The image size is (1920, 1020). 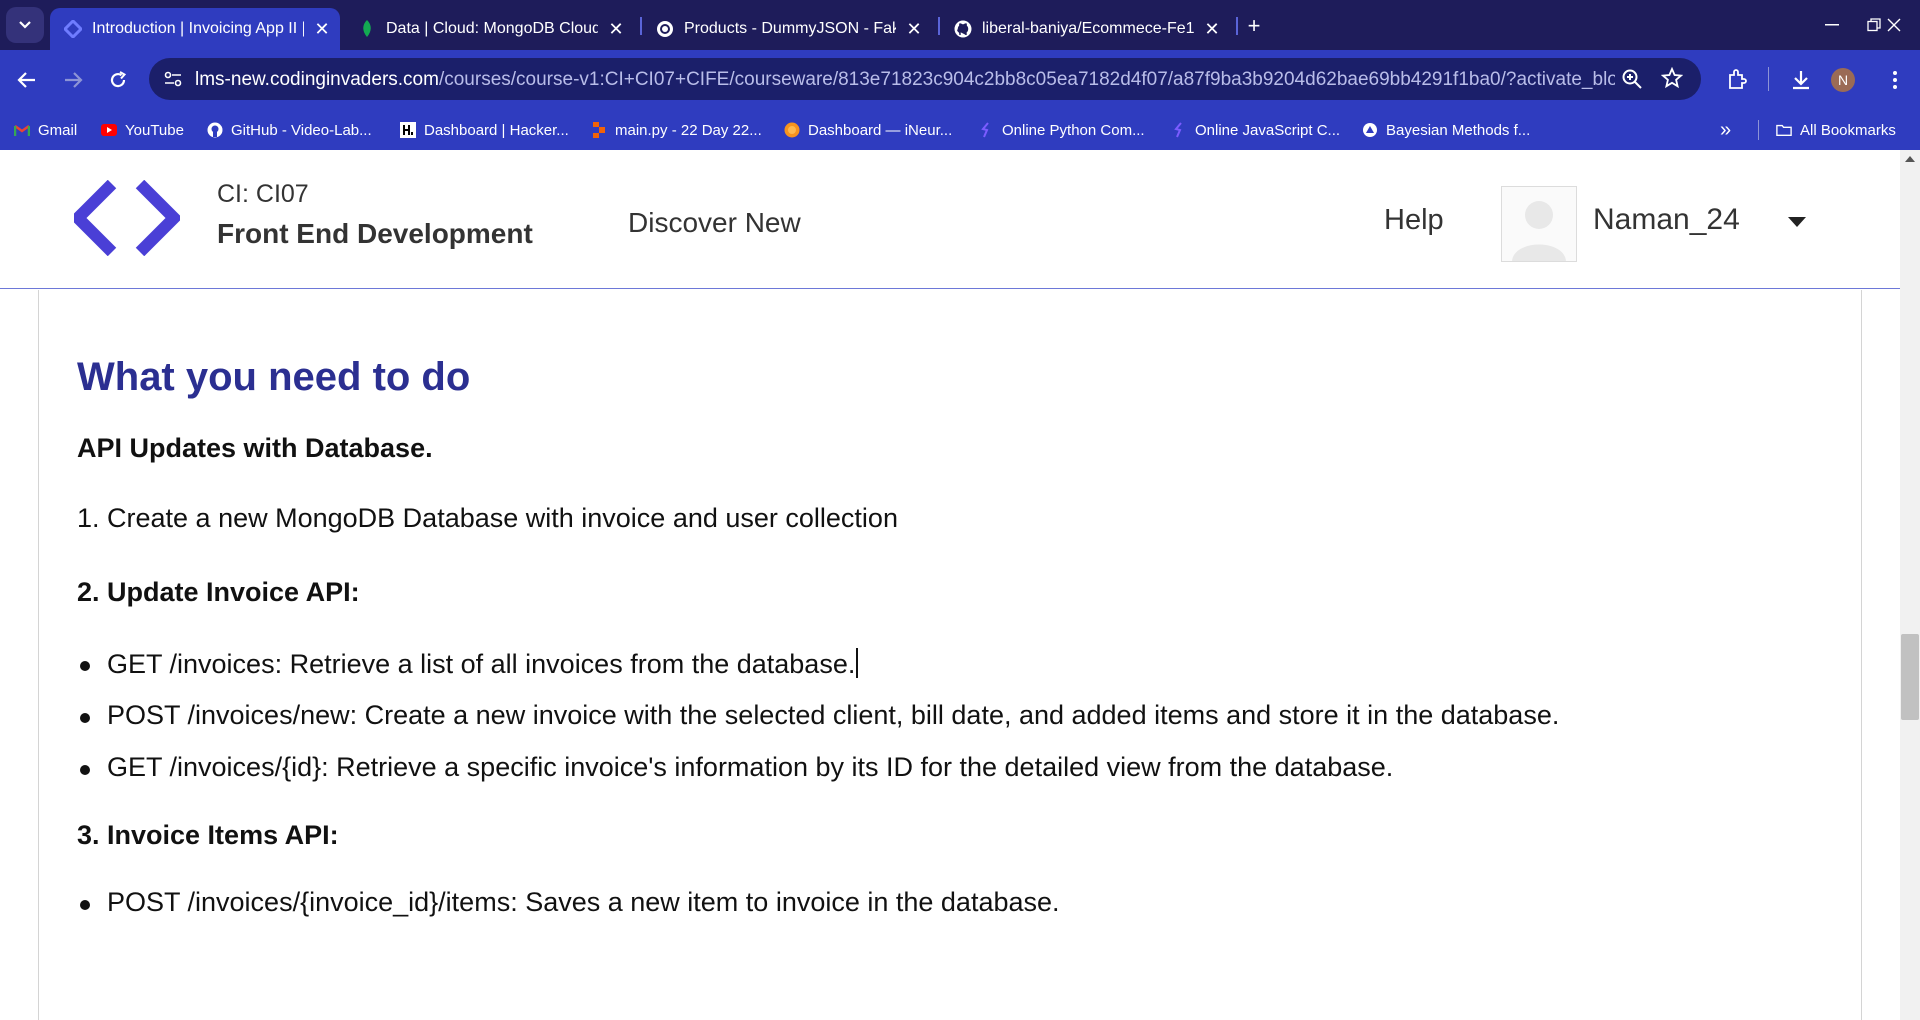 I want to click on browser-tab: liberal-baniya/Ecommece-Fe1-r ✕, so click(x=1085, y=29).